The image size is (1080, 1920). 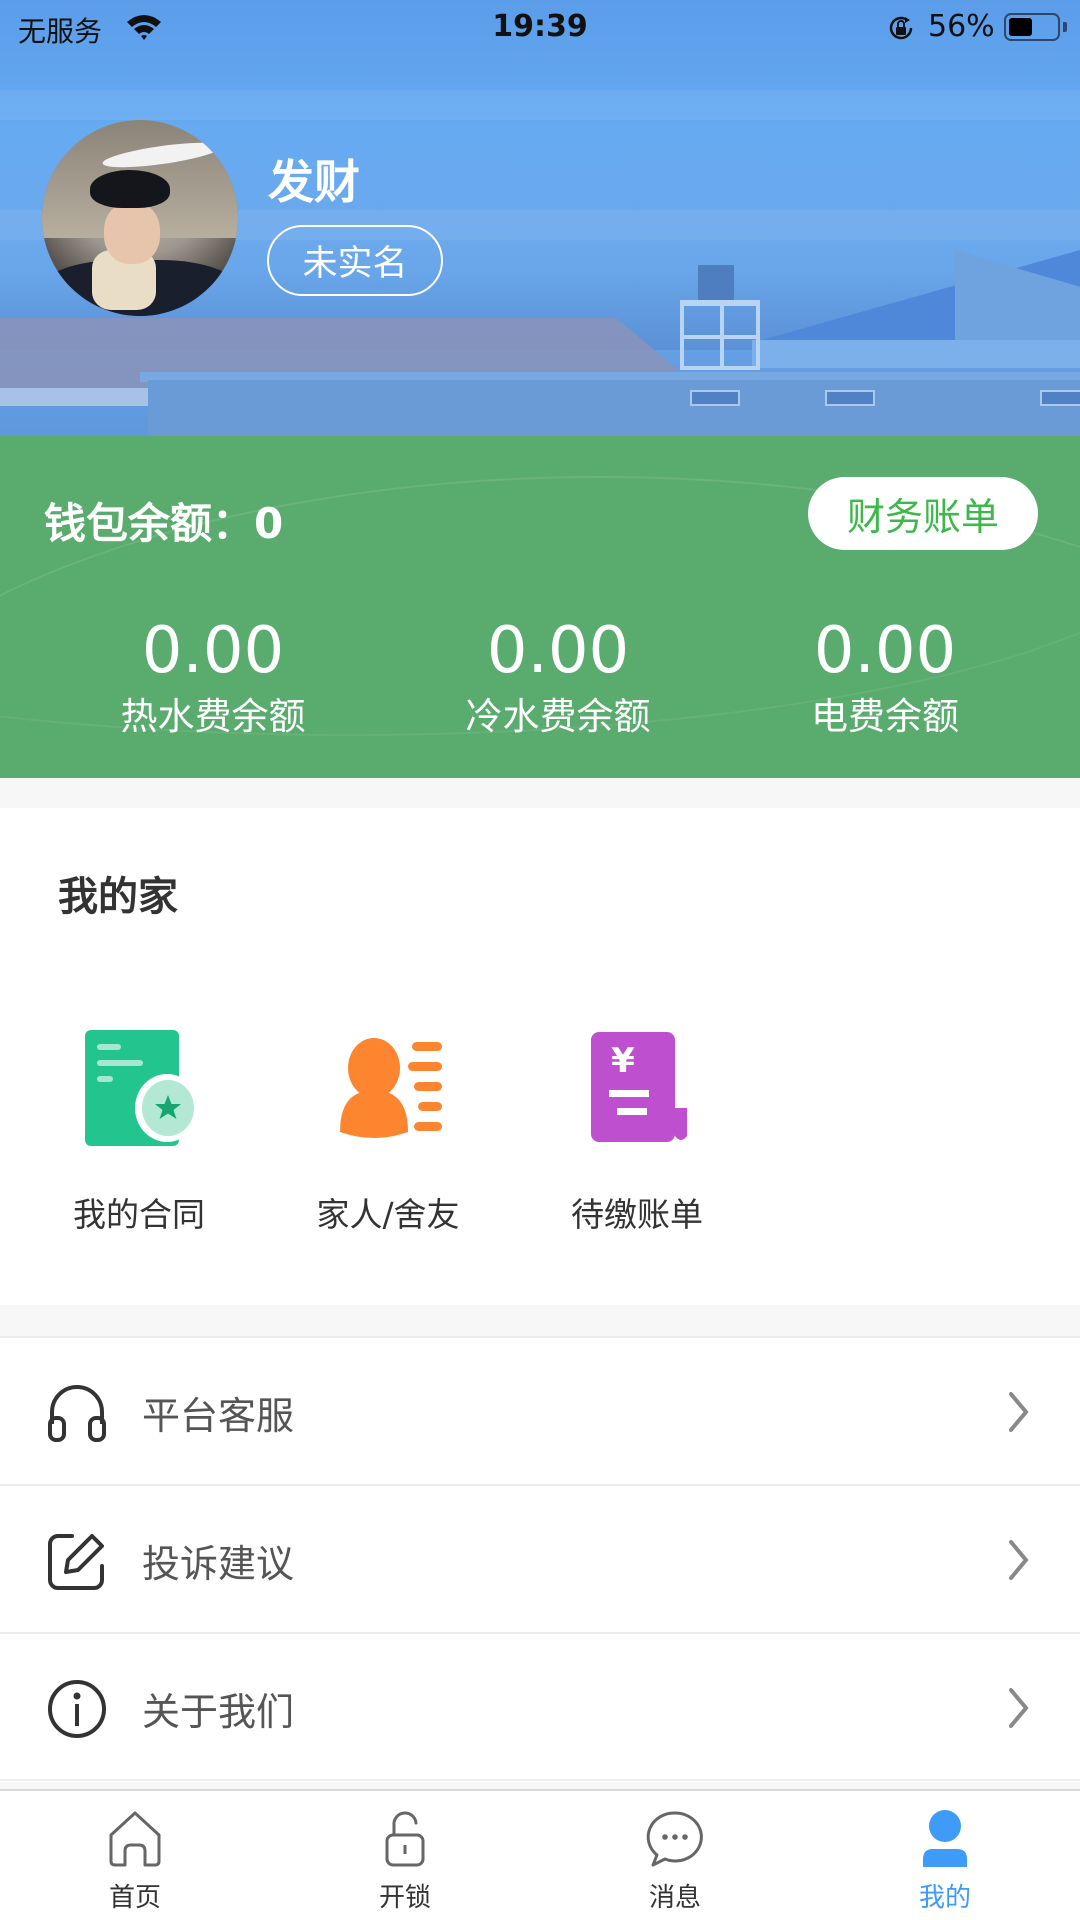 I want to click on menu-item-about-us: 关于我们, so click(x=540, y=1708).